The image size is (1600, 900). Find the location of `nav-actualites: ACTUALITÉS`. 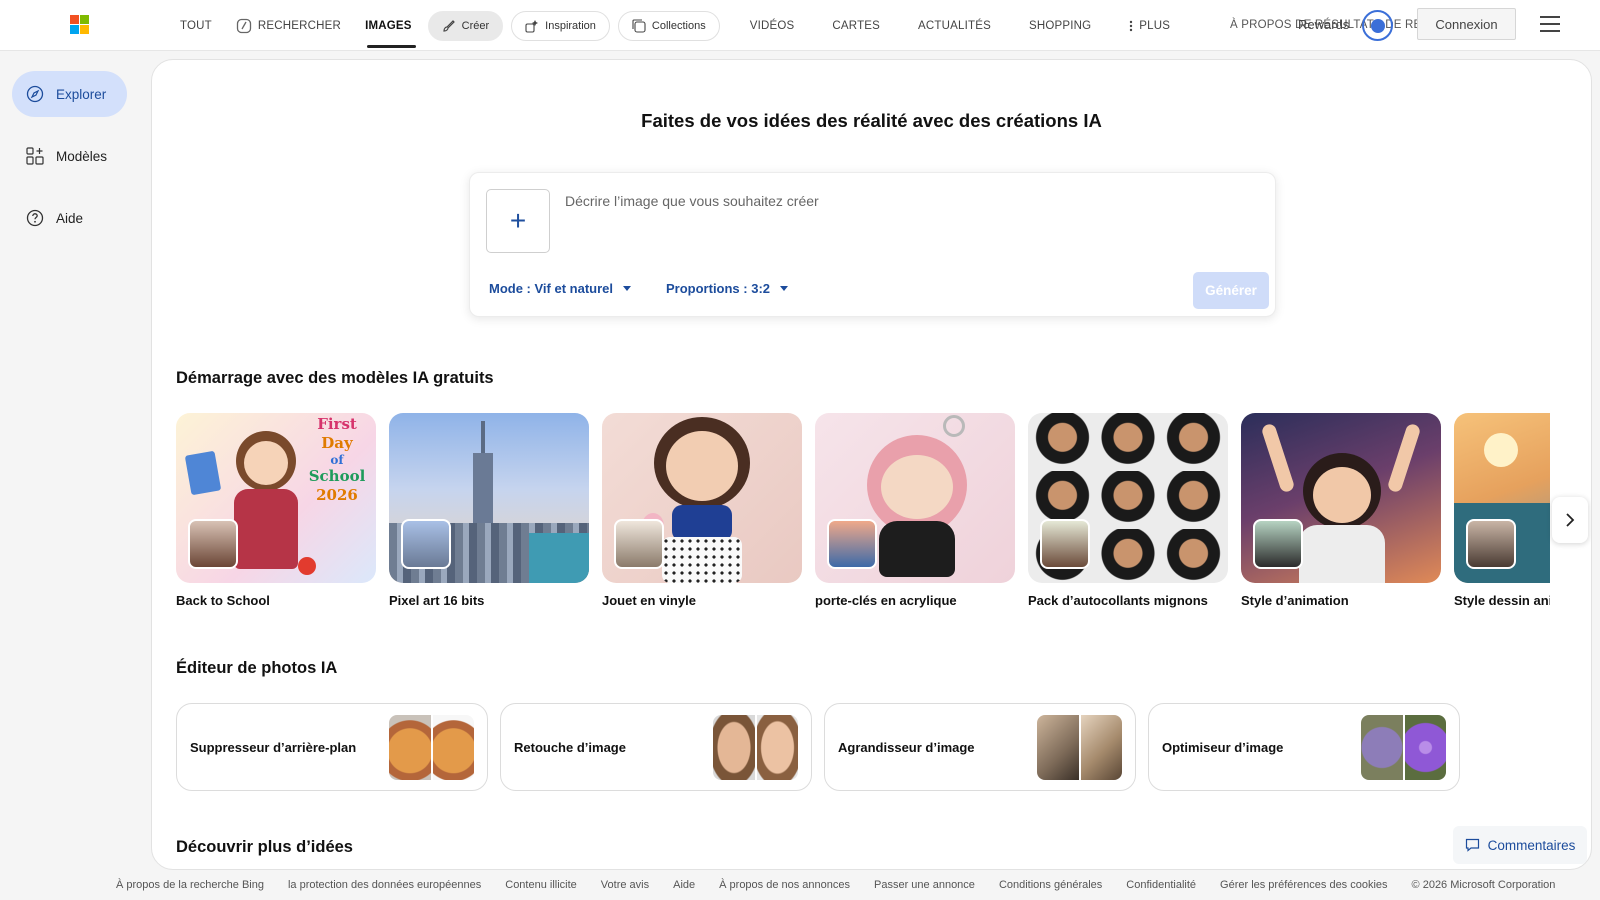

nav-actualites: ACTUALITÉS is located at coordinates (954, 26).